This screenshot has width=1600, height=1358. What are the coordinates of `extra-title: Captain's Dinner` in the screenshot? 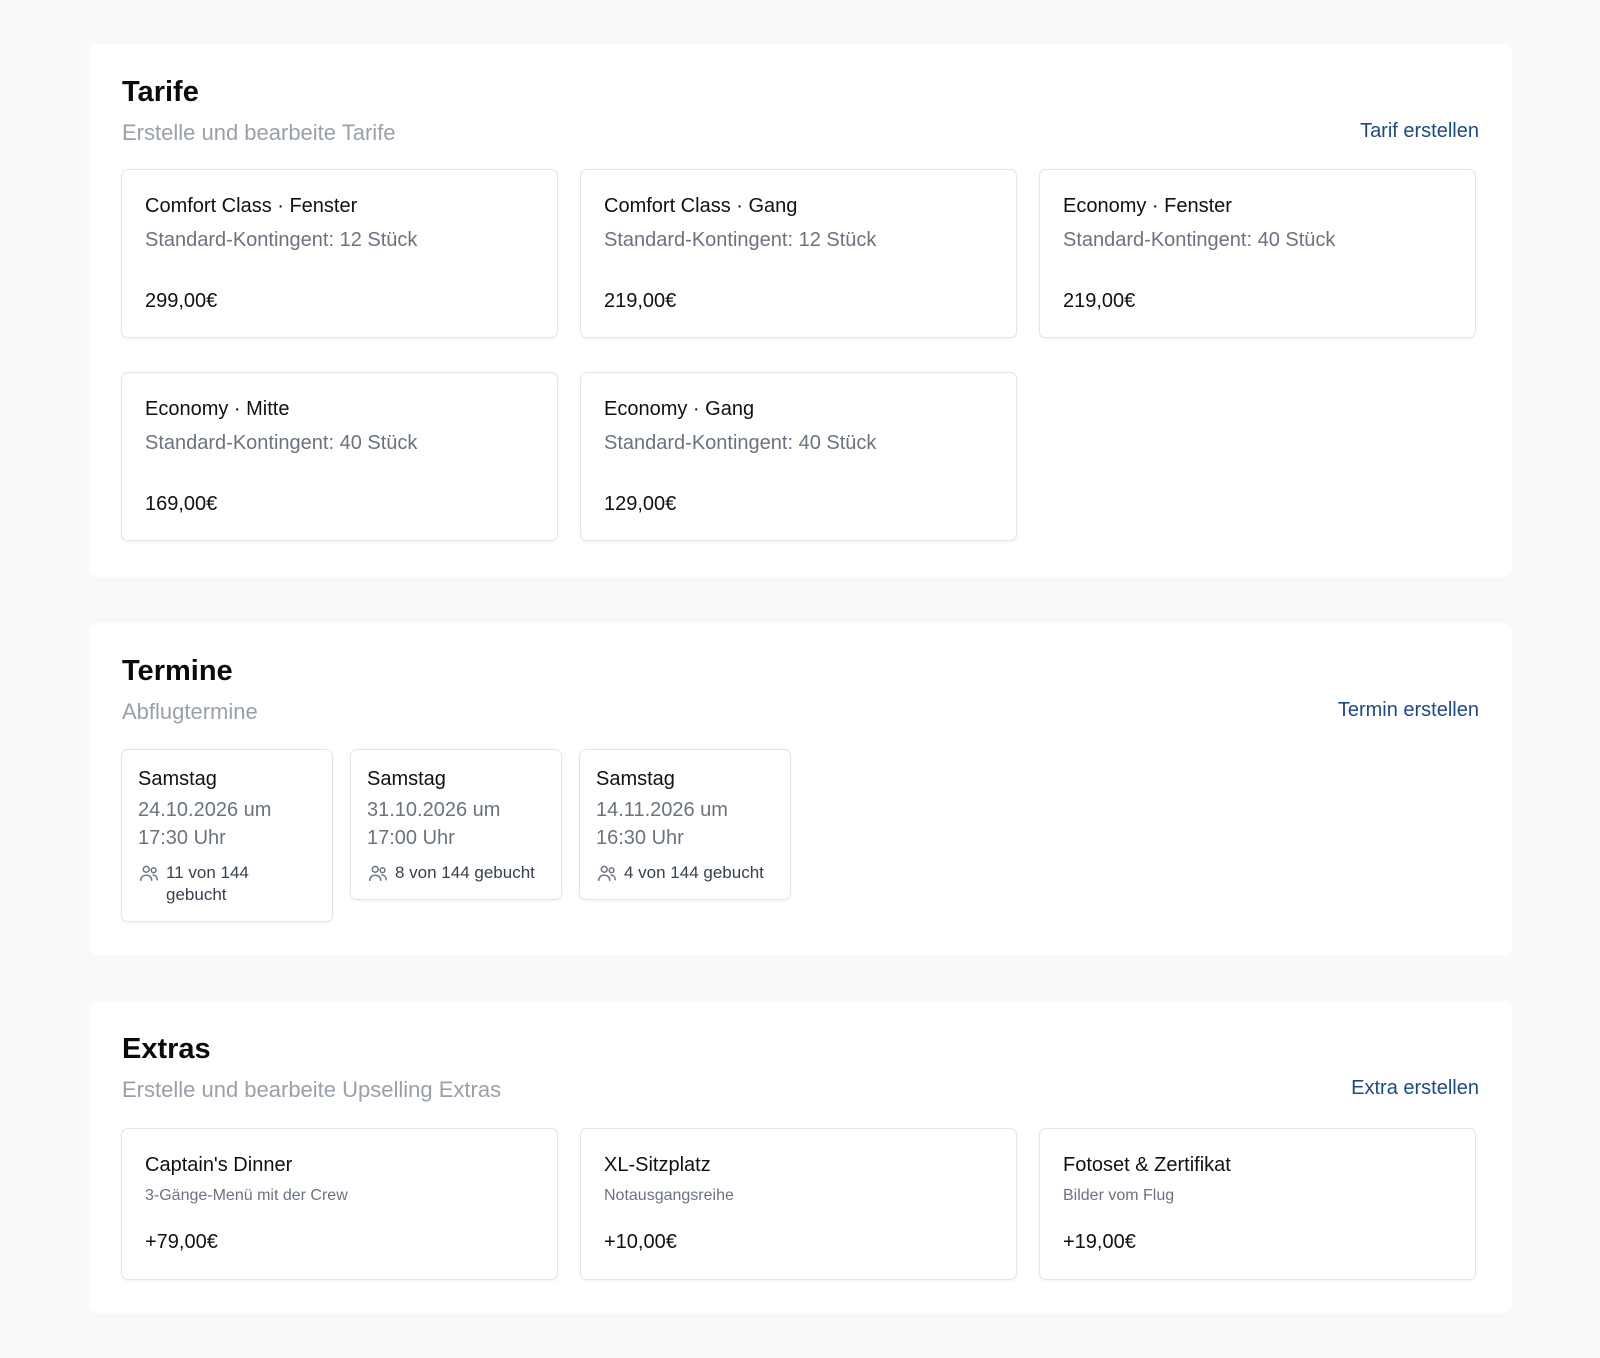 It's located at (219, 1165).